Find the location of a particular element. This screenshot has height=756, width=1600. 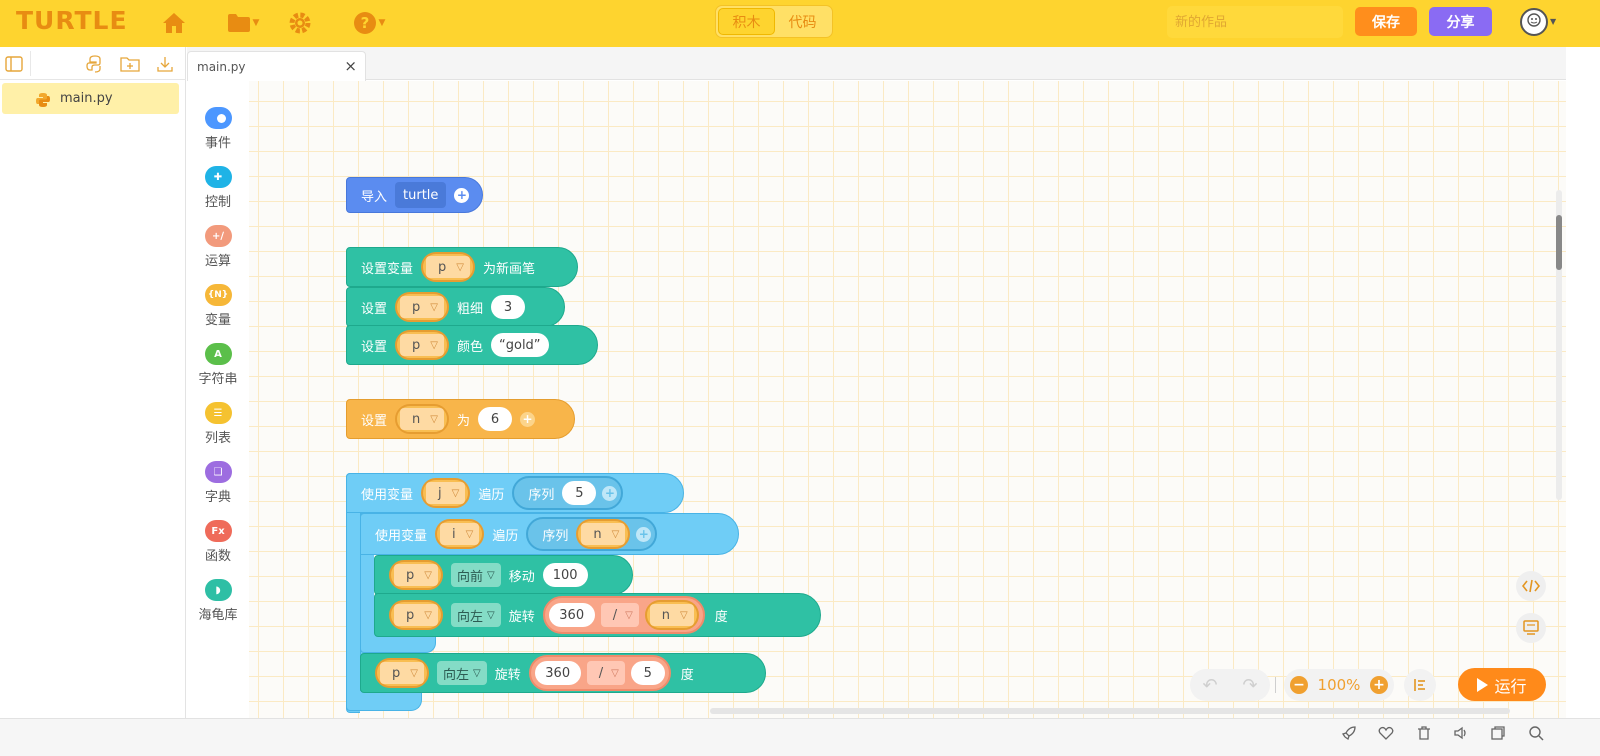

variable-icon: {N} is located at coordinates (218, 295).